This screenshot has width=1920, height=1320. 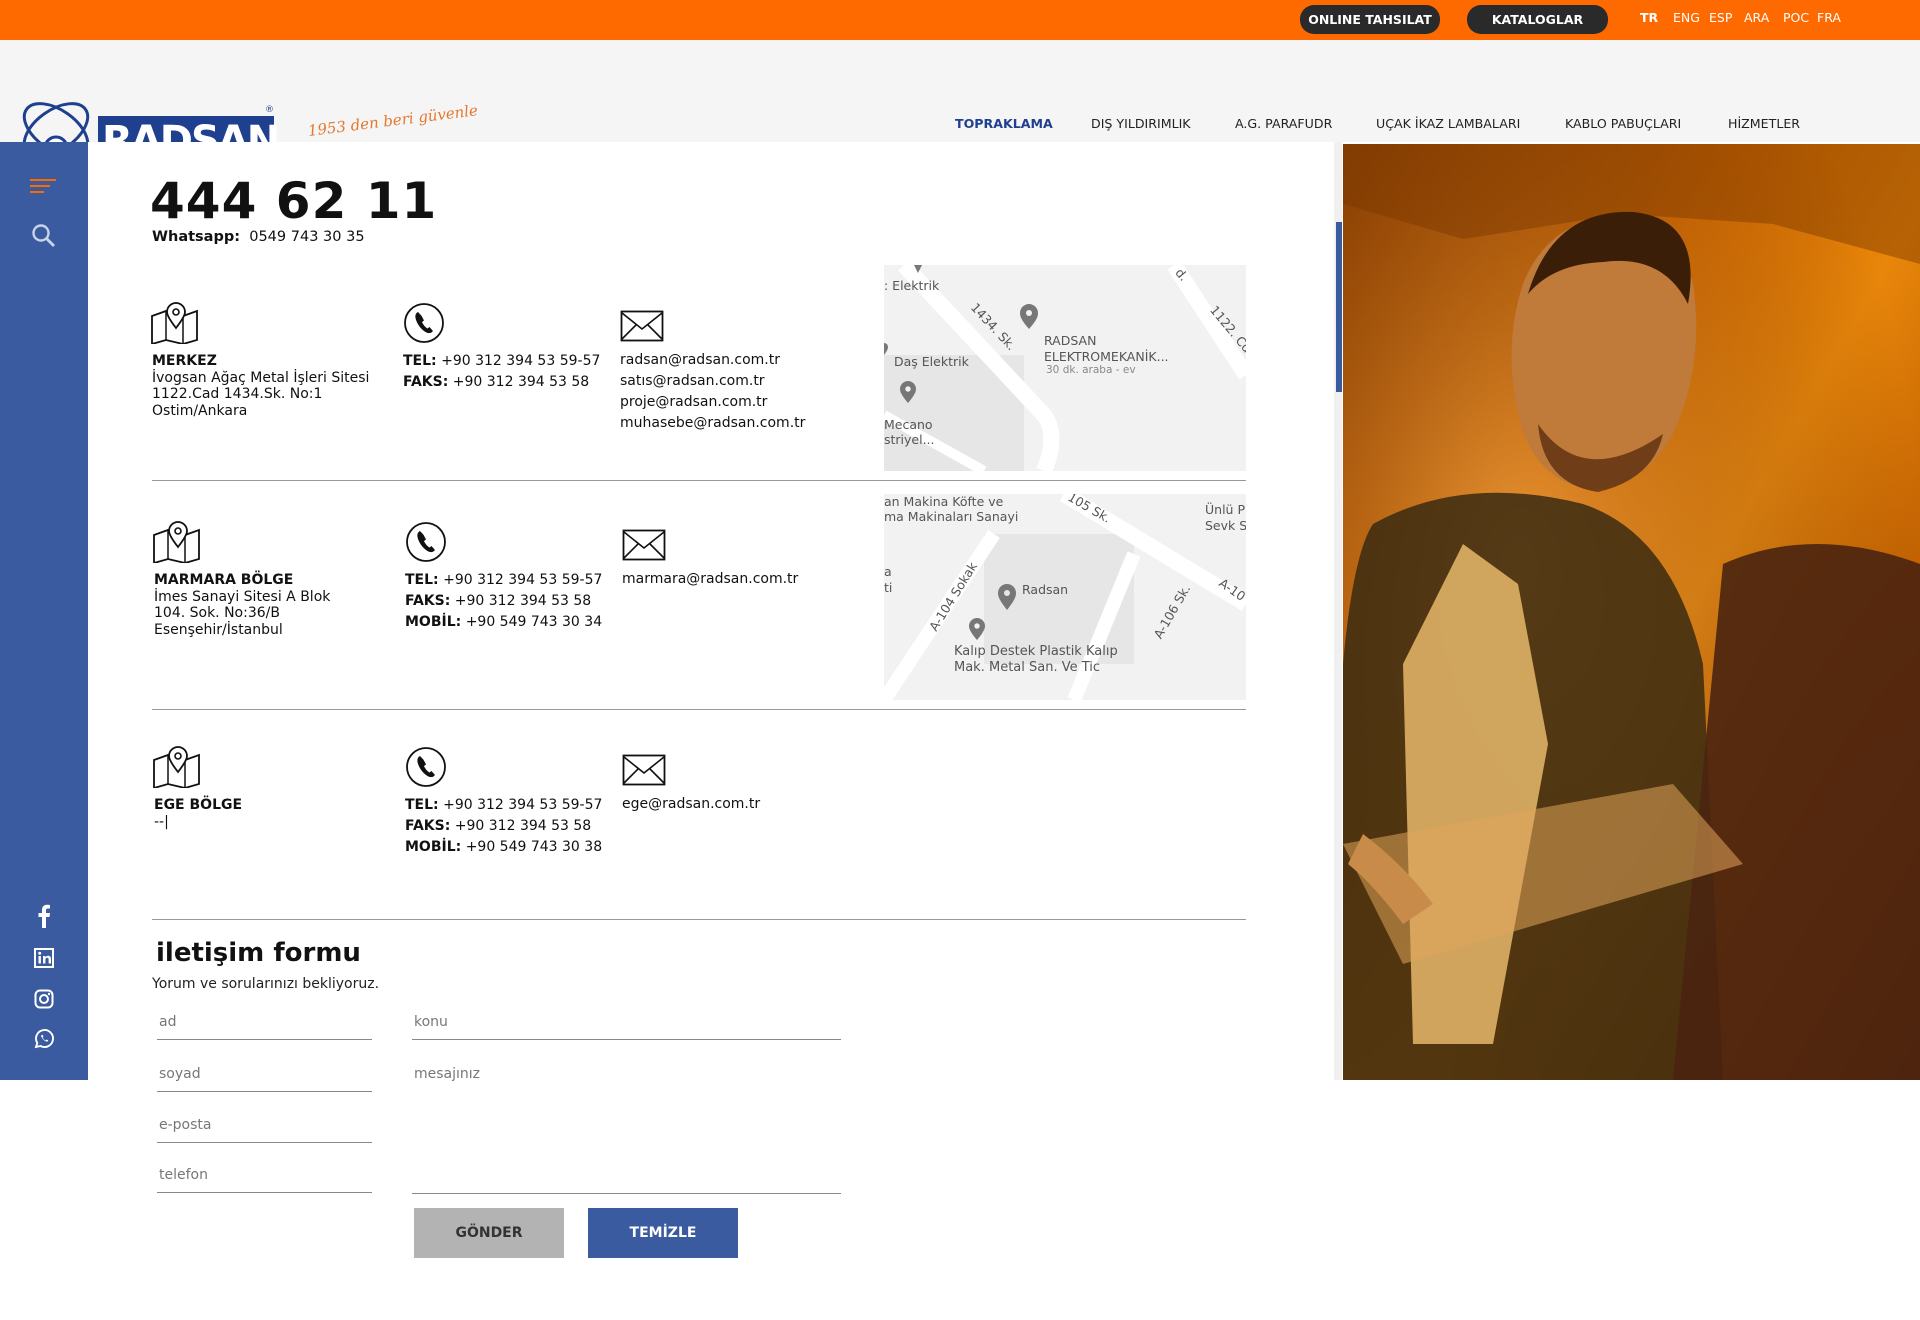 What do you see at coordinates (1283, 123) in the screenshot?
I see `nav-ag-parafudr: A.G. PARAFUDR` at bounding box center [1283, 123].